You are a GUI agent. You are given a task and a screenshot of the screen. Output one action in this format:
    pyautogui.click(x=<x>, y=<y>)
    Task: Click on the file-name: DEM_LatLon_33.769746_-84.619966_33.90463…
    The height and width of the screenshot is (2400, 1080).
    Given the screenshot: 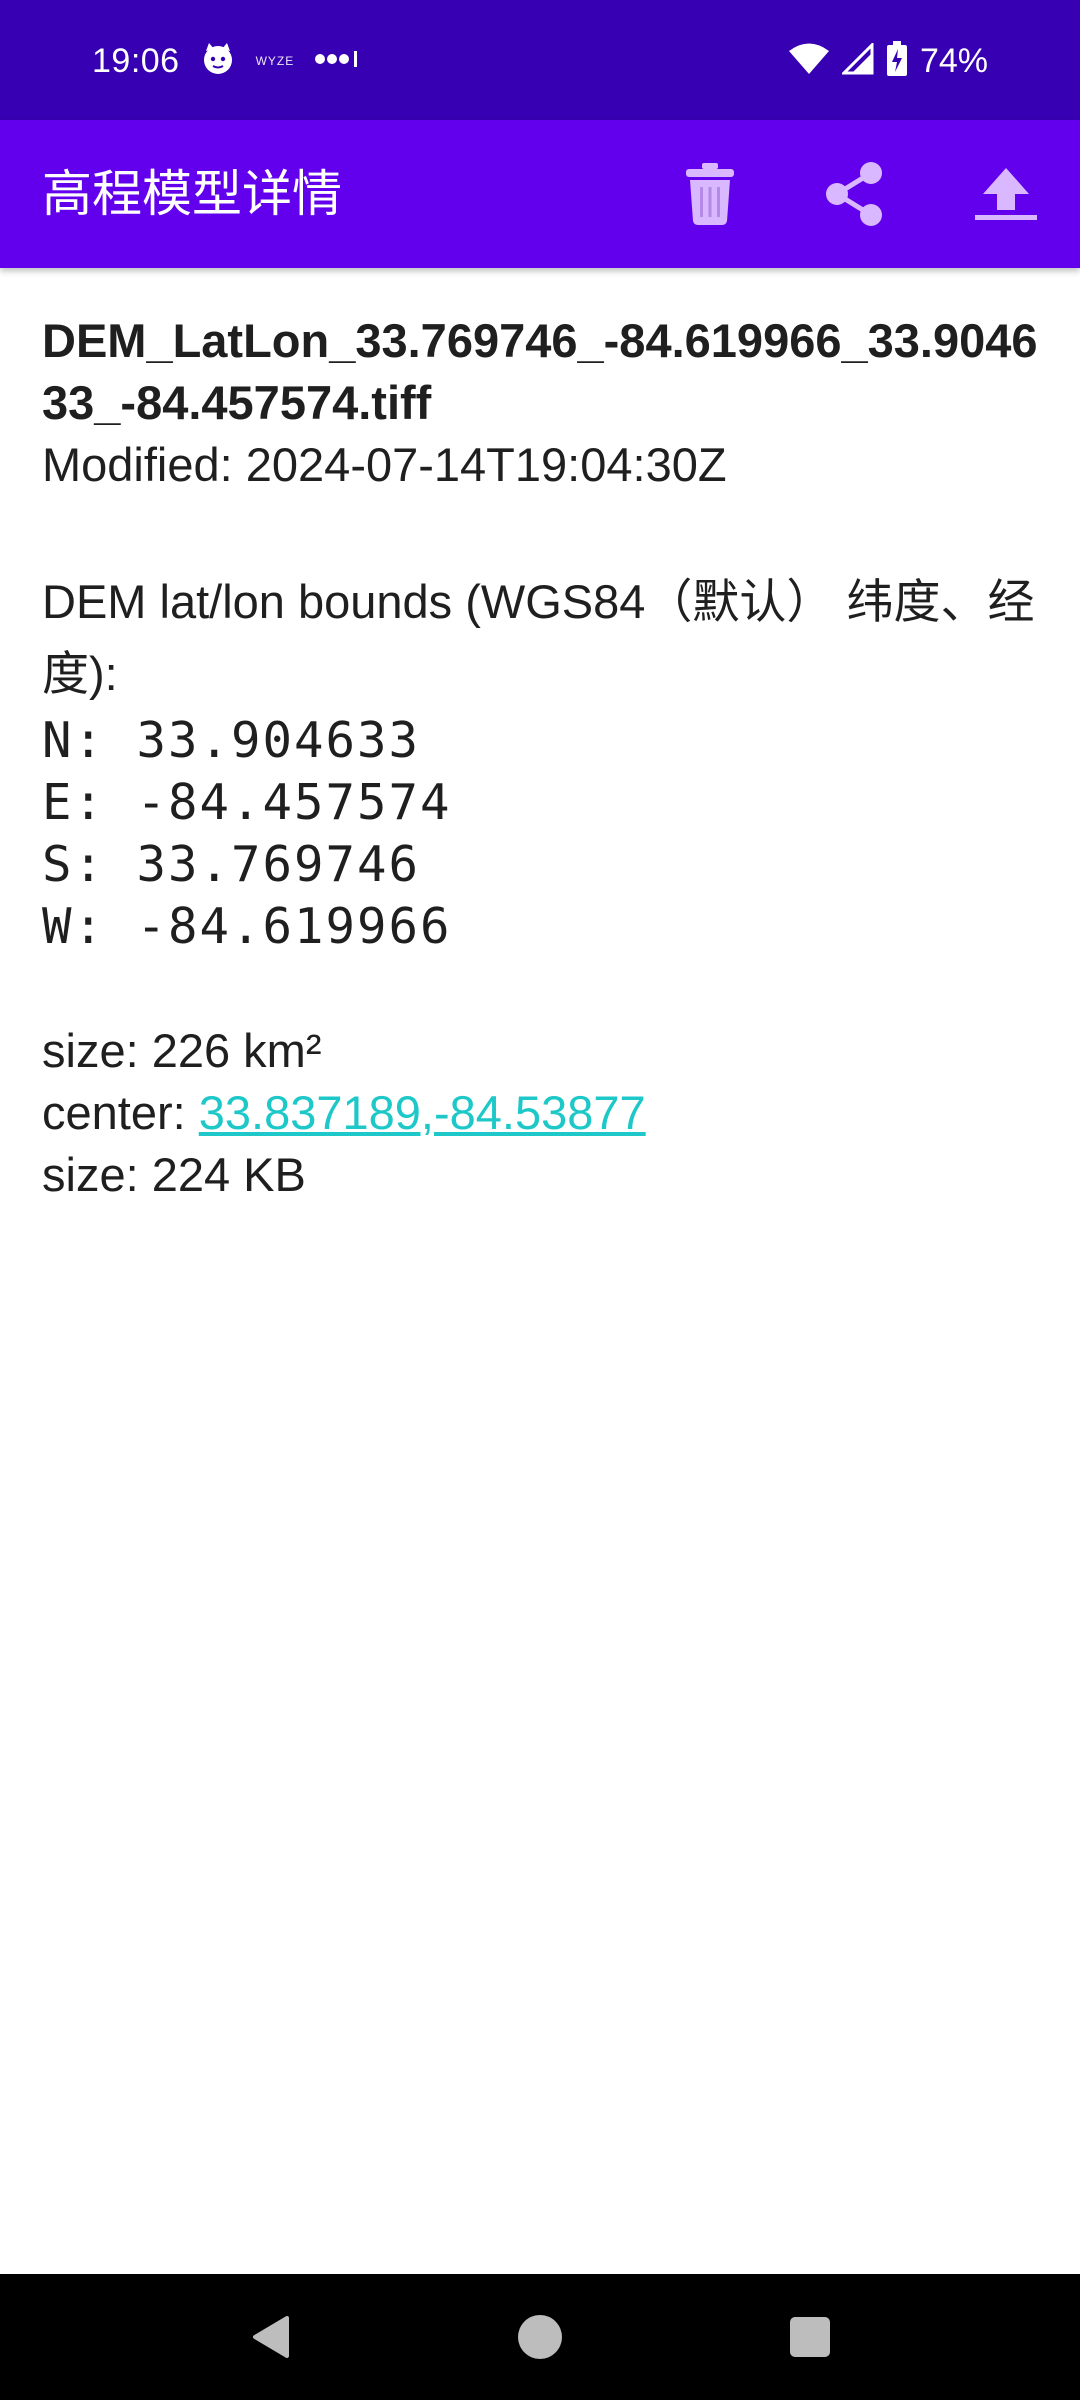 What is the action you would take?
    pyautogui.click(x=540, y=371)
    